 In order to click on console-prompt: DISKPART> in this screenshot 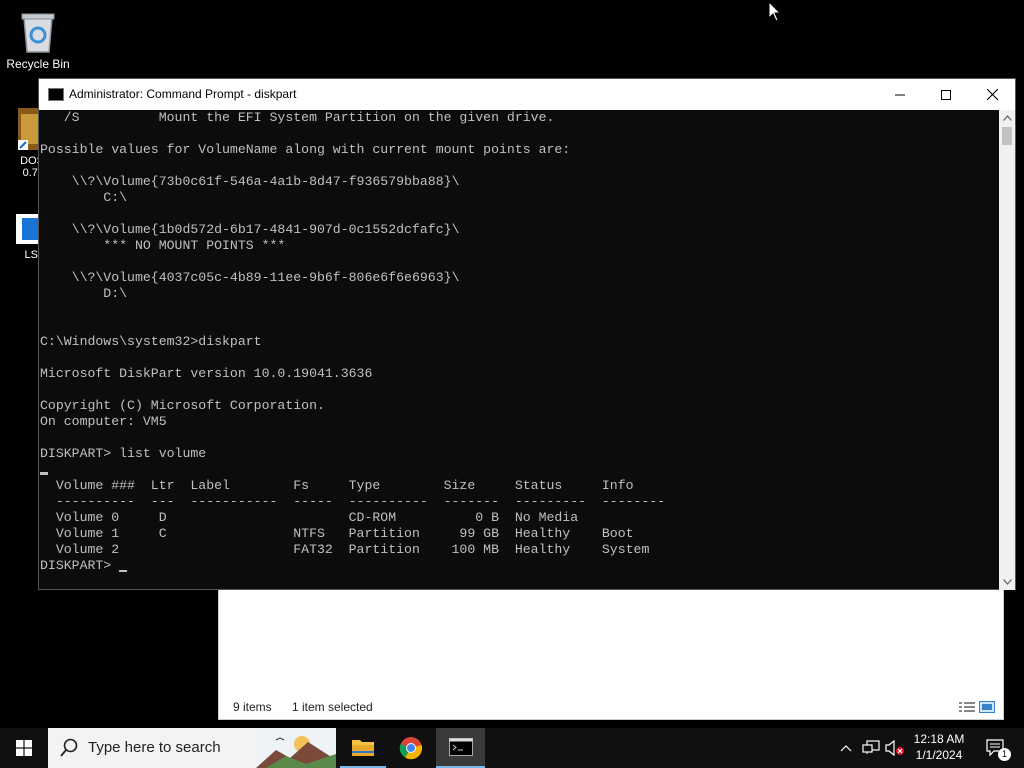, I will do `click(80, 565)`.